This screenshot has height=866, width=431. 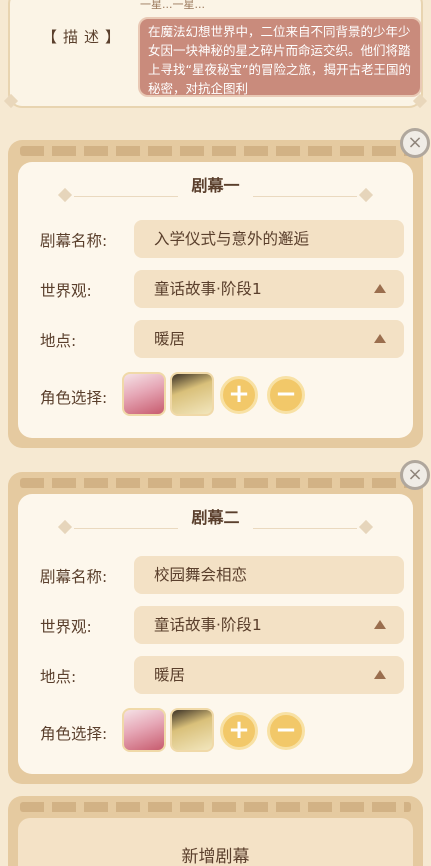 I want to click on act-title: 剧幕二, so click(x=215, y=517).